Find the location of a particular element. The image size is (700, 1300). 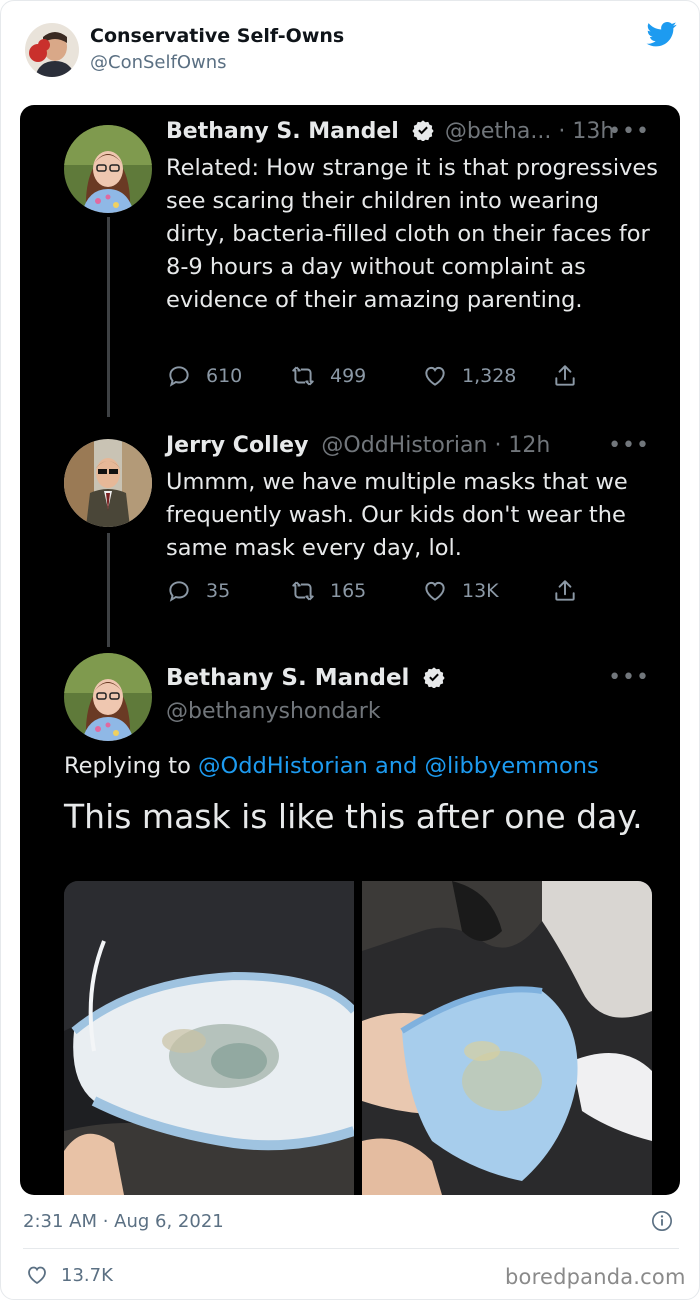

tweet-header: Bethany S. Mandel @betha... · 13h is located at coordinates (390, 131).